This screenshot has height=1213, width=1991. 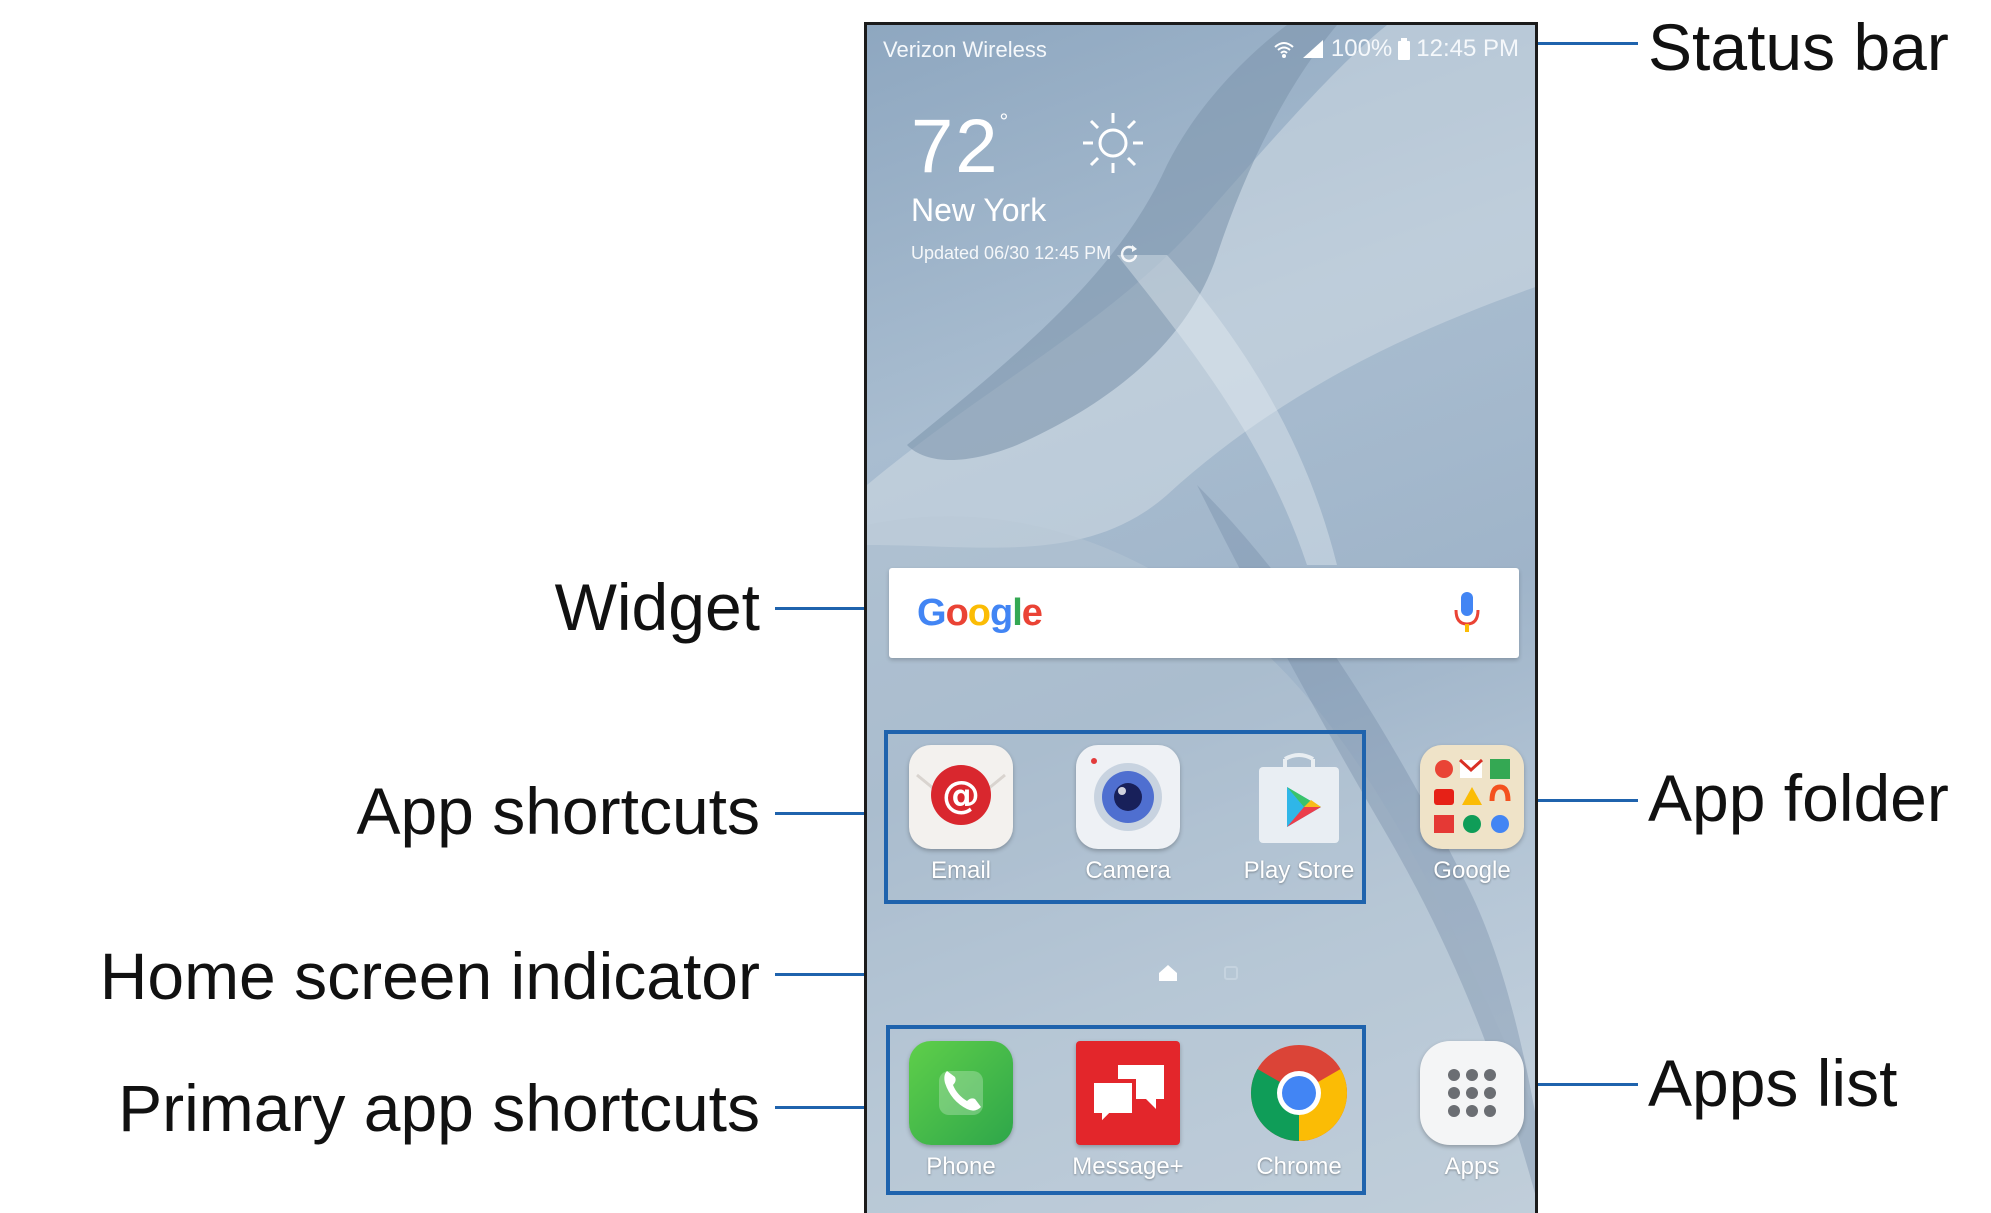 I want to click on degree-symbol: °, so click(x=1004, y=121).